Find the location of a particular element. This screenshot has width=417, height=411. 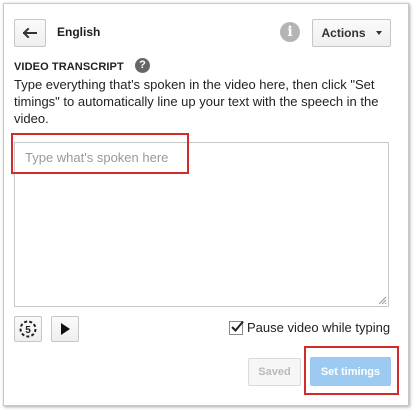

saved-button: Saved is located at coordinates (274, 372).